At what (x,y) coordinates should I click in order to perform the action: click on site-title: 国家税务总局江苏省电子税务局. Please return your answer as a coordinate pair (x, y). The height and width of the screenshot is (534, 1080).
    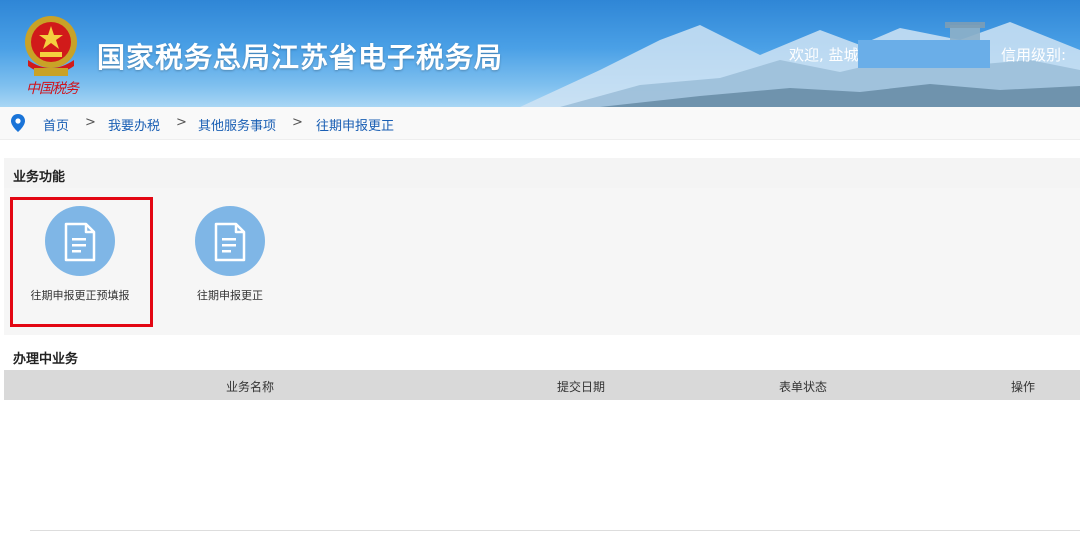
    Looking at the image, I should click on (300, 57).